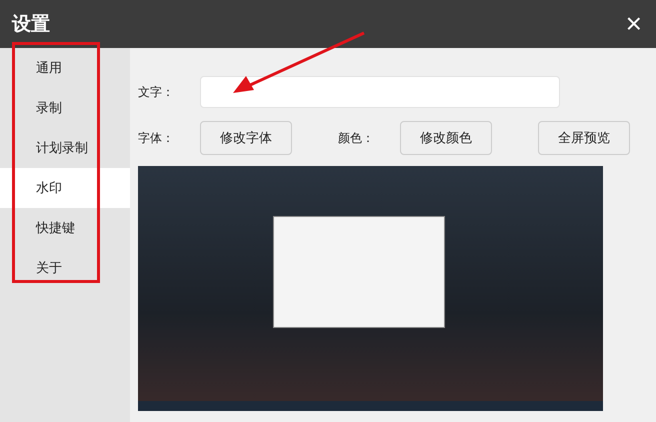  I want to click on text-input-field, so click(380, 92).